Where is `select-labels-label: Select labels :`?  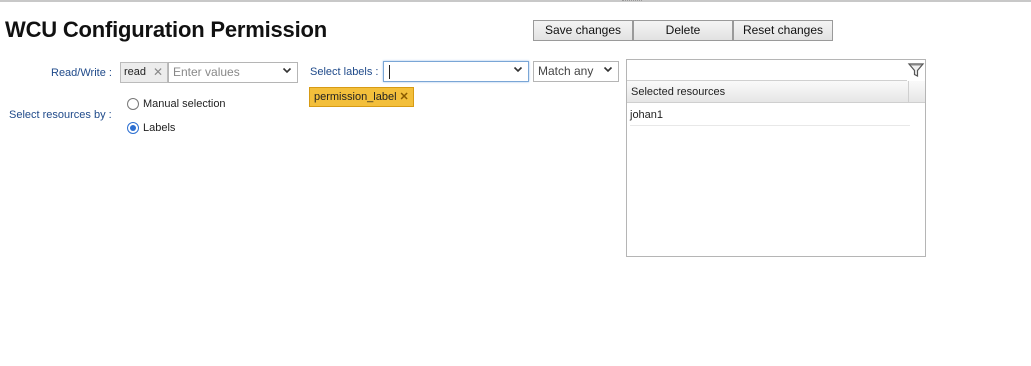
select-labels-label: Select labels : is located at coordinates (344, 72).